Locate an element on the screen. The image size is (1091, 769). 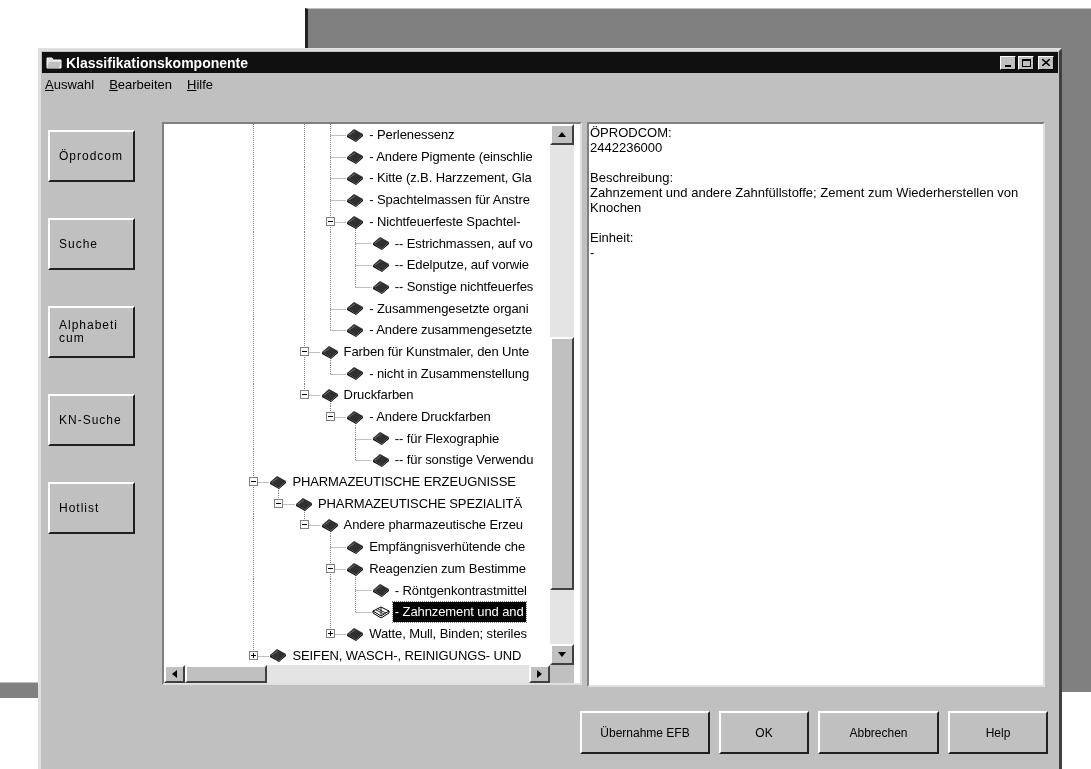
dialog-button: Übernahme EFB is located at coordinates (645, 732).